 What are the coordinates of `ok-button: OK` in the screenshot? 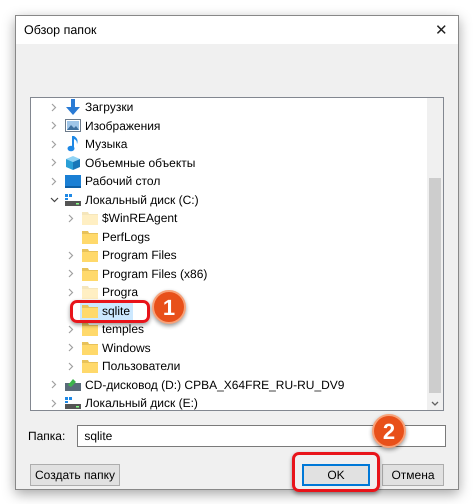 It's located at (336, 475).